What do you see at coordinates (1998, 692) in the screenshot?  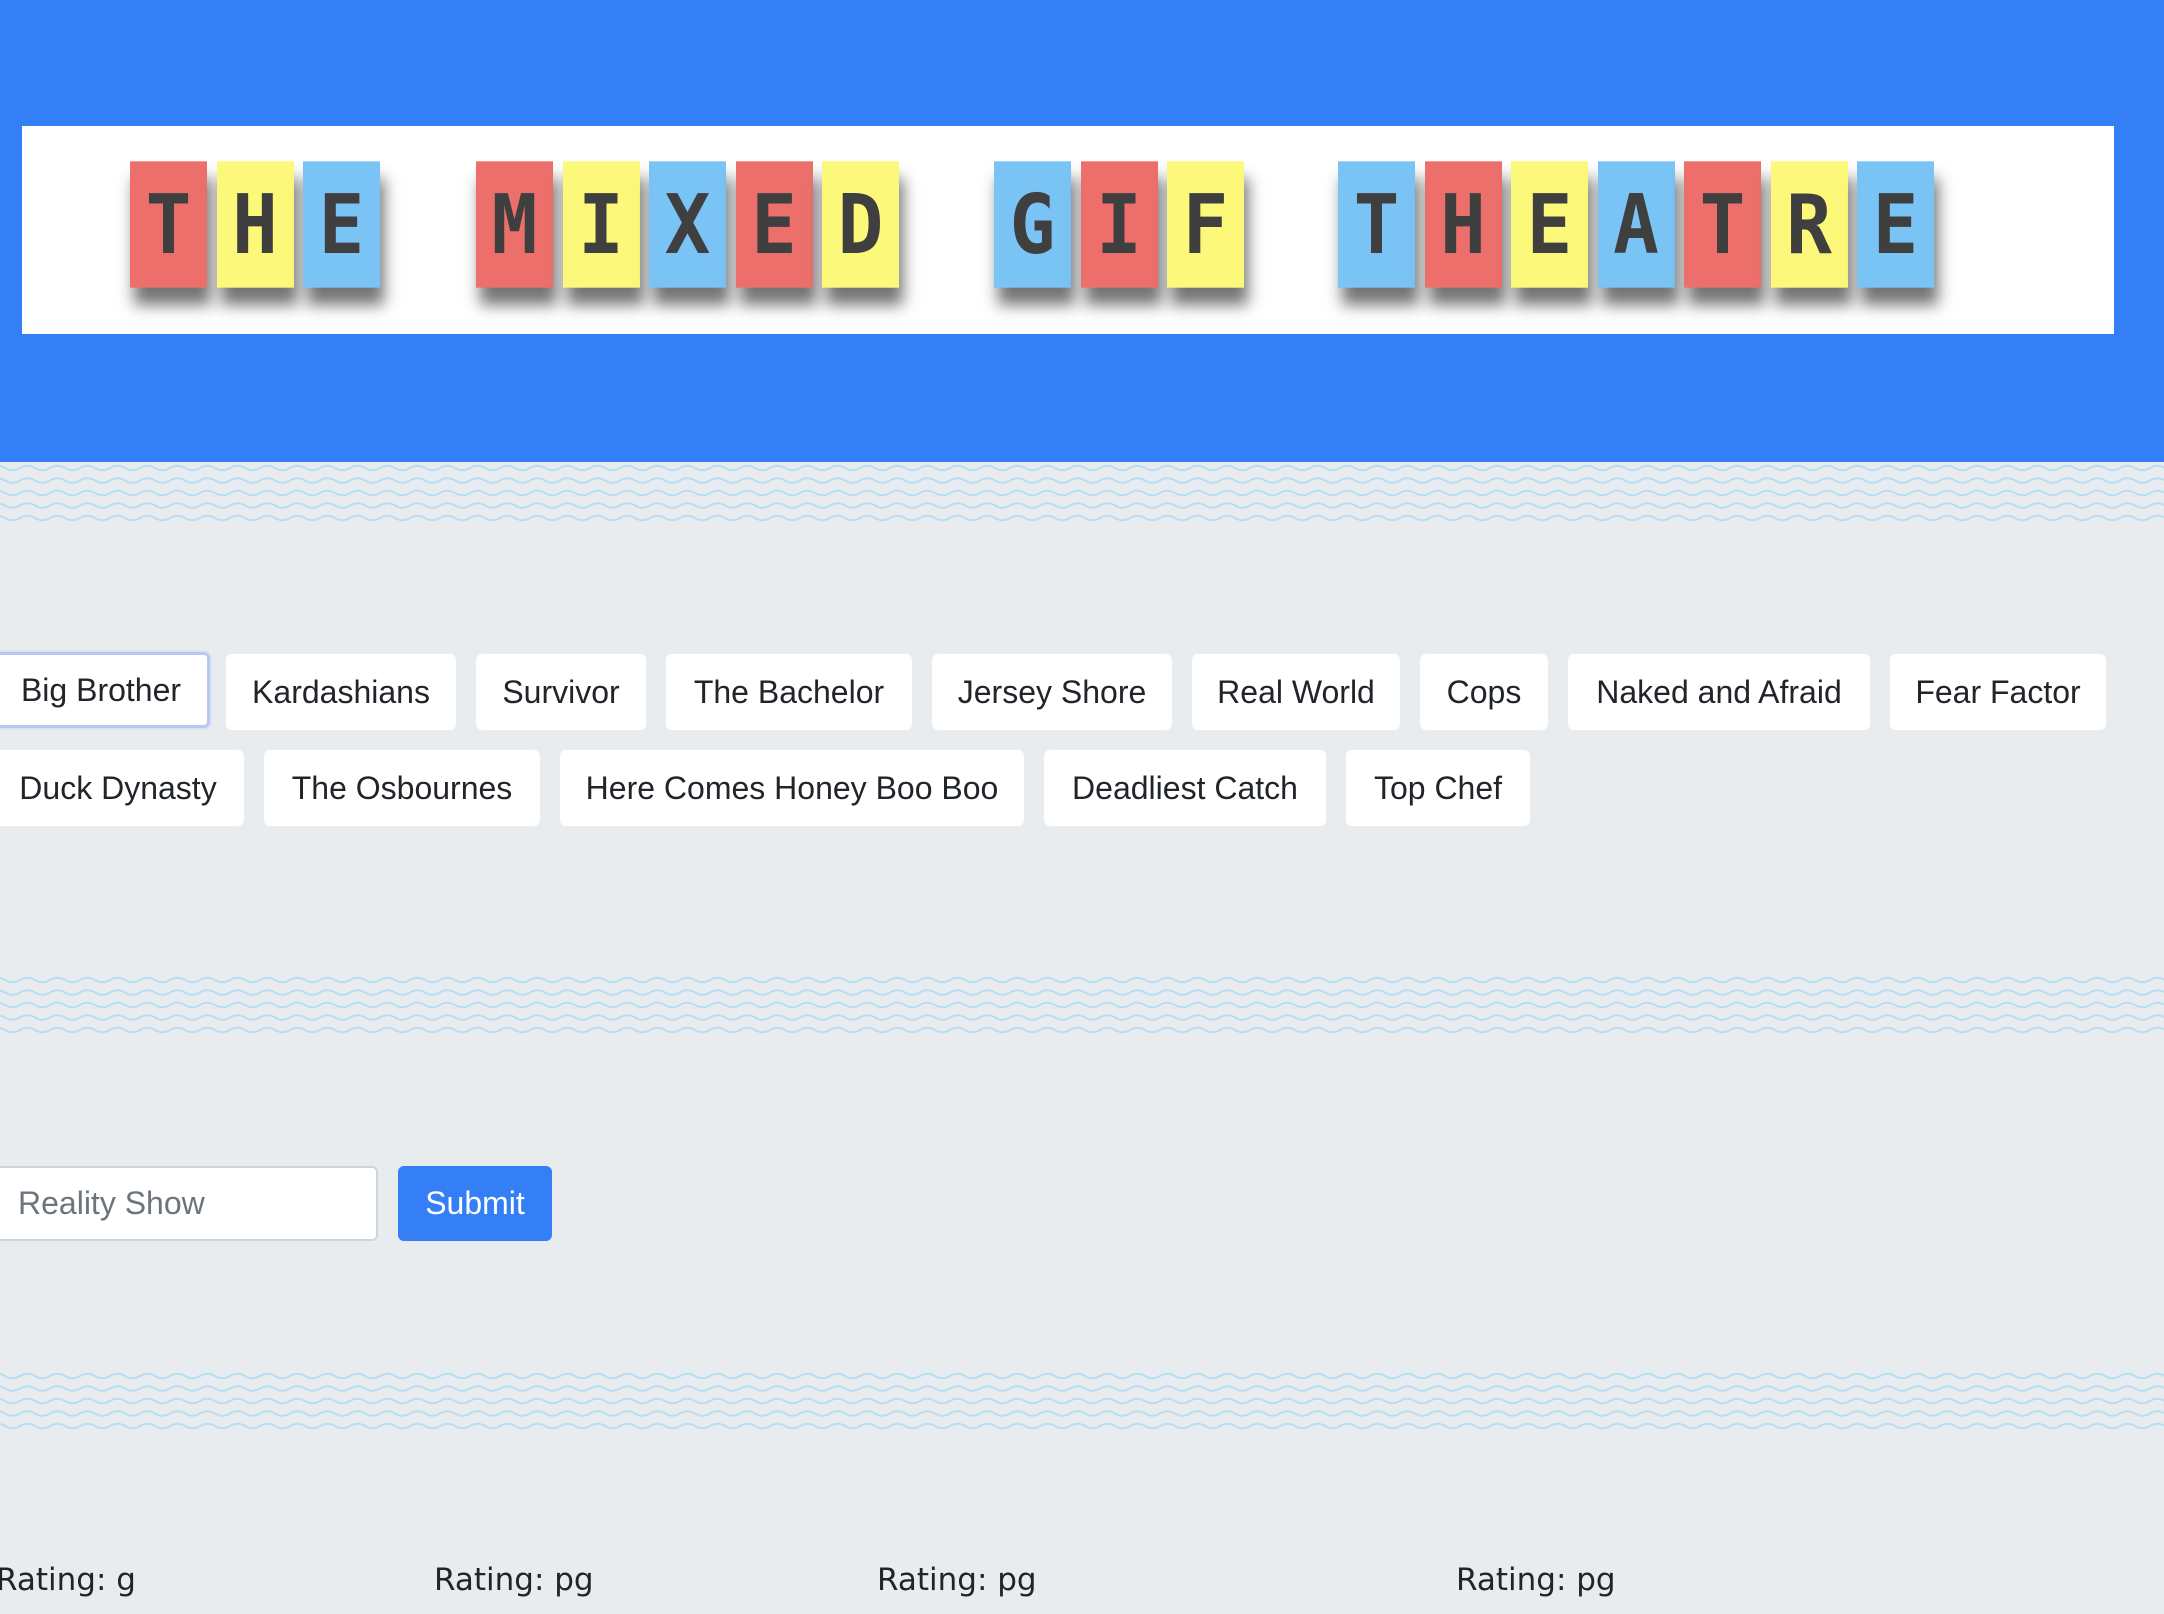 I see `show-button: Fear Factor` at bounding box center [1998, 692].